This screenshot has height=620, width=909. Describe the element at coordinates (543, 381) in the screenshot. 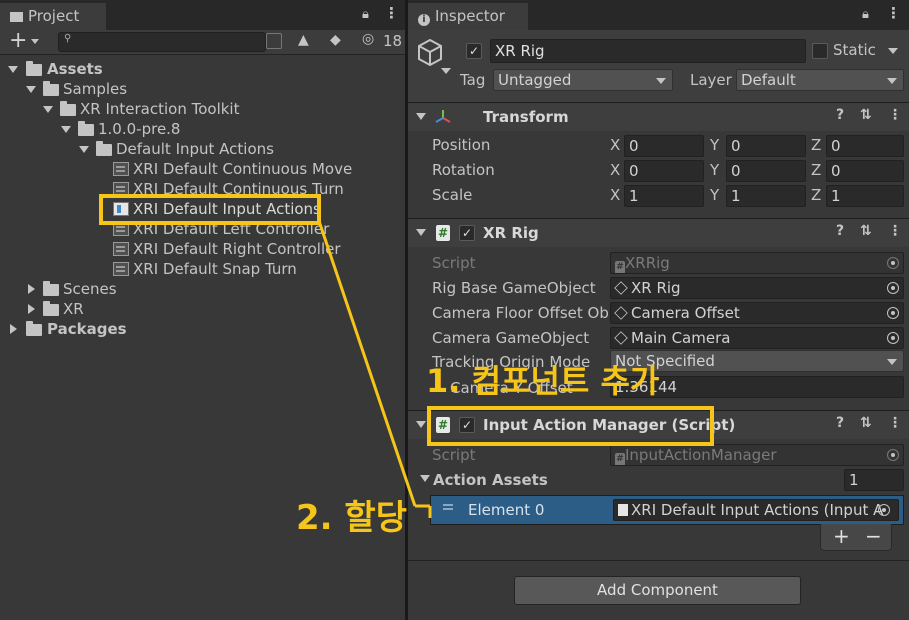

I see `annotation-step-1: 1. 컴포넌트 추가` at that location.